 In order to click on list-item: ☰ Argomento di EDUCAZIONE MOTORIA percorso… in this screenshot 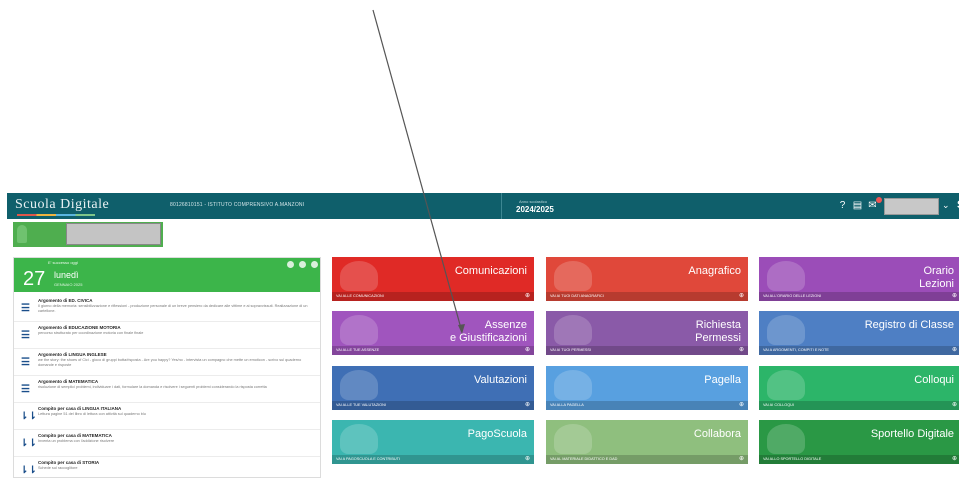, I will do `click(167, 335)`.